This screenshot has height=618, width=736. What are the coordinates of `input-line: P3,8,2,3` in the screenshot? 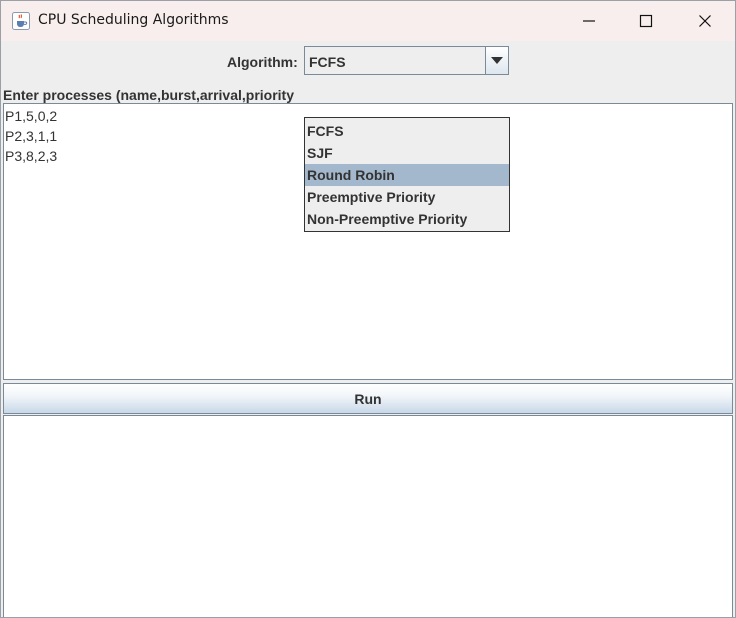 It's located at (31, 156).